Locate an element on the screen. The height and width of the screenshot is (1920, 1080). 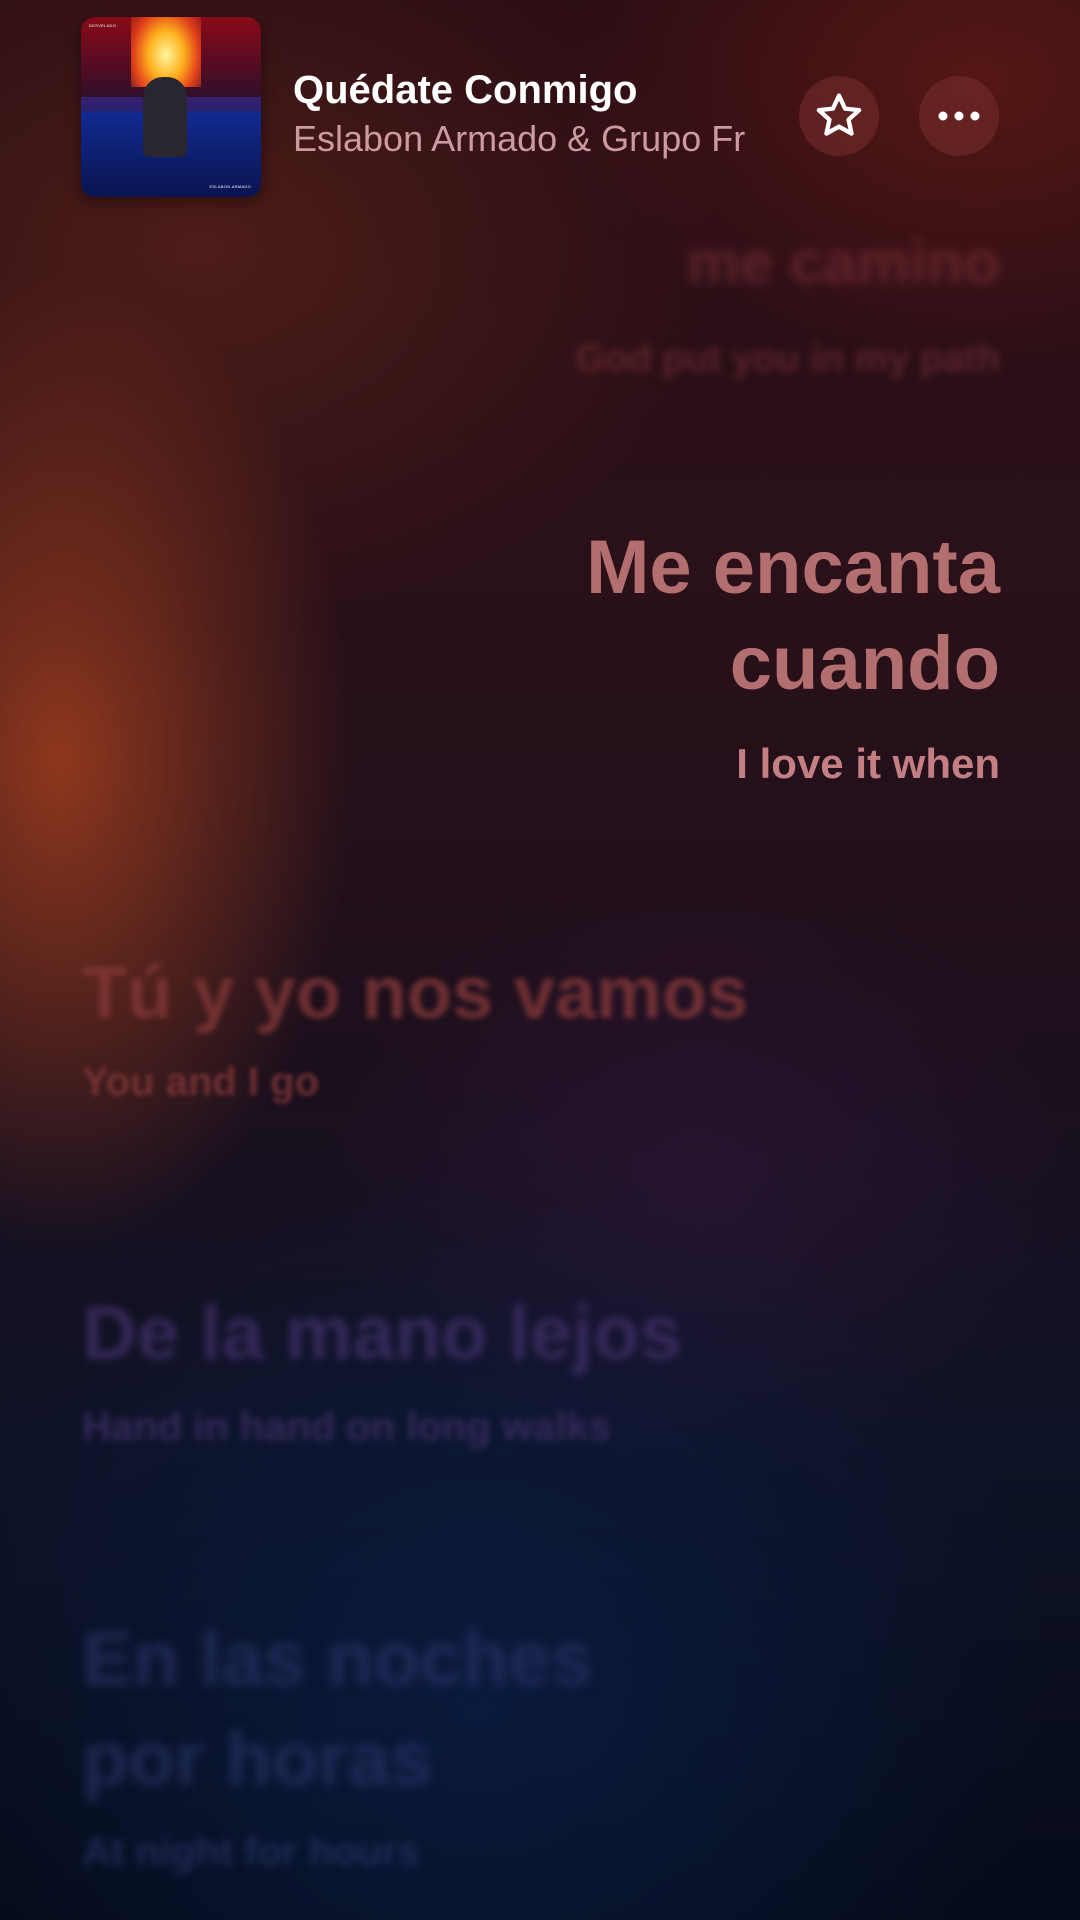
artwork-text-bottom: ESLABON ARMADO is located at coordinates (230, 186).